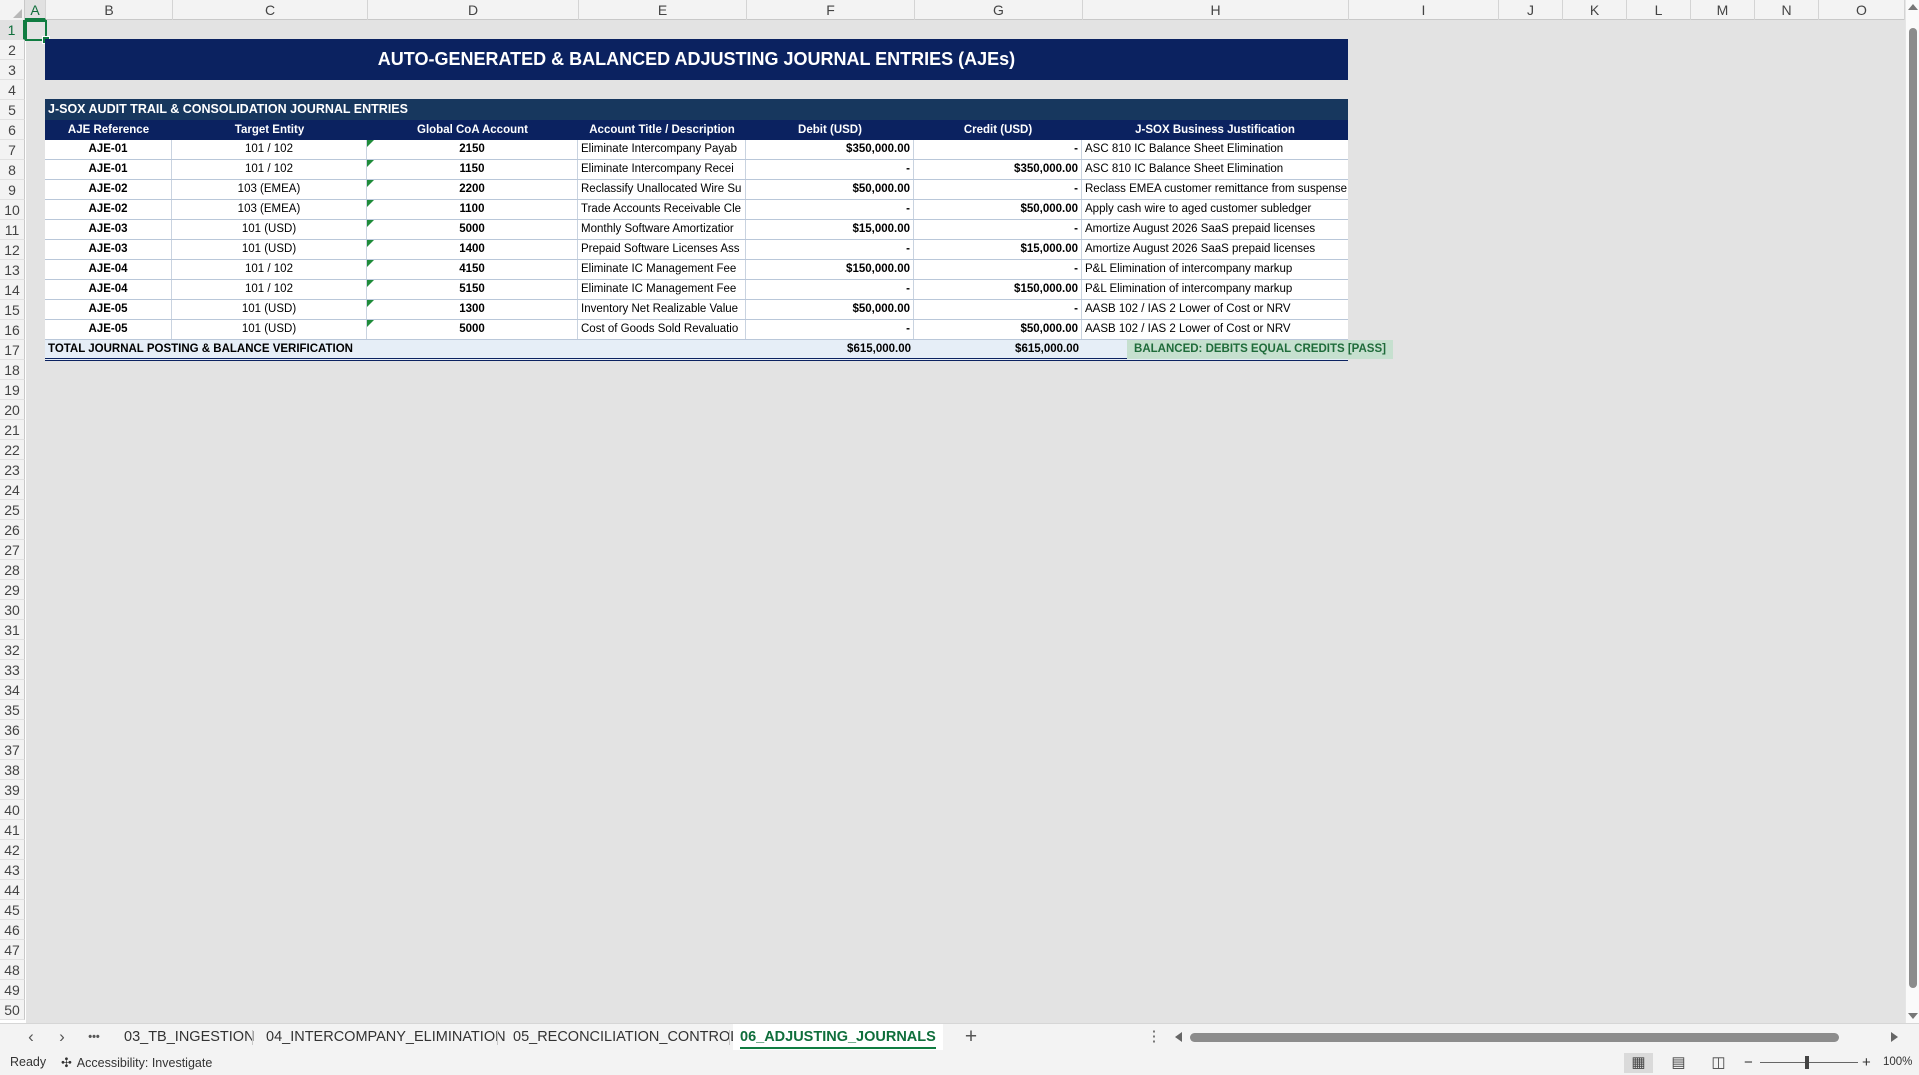  Describe the element at coordinates (12, 730) in the screenshot. I see `row-header: 36` at that location.